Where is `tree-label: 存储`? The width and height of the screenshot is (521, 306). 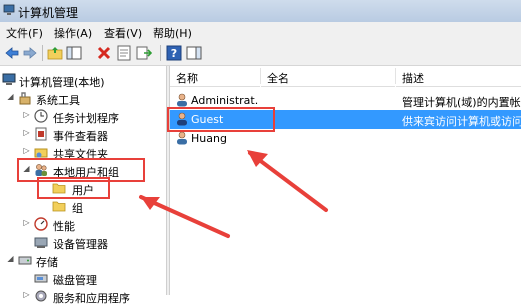 tree-label: 存储 is located at coordinates (47, 262).